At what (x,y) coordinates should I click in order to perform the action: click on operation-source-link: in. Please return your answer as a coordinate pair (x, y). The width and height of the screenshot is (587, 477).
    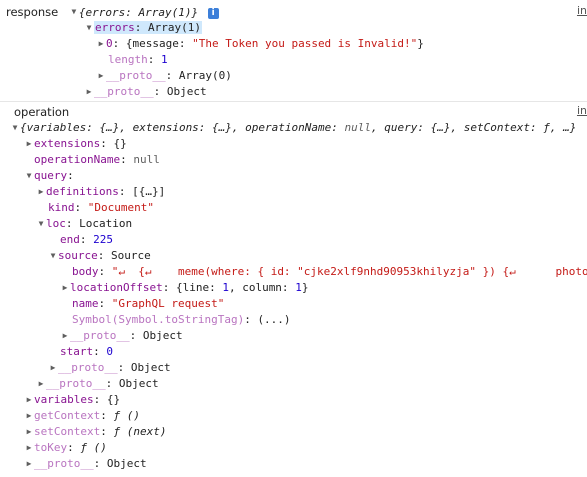
    Looking at the image, I should click on (582, 110).